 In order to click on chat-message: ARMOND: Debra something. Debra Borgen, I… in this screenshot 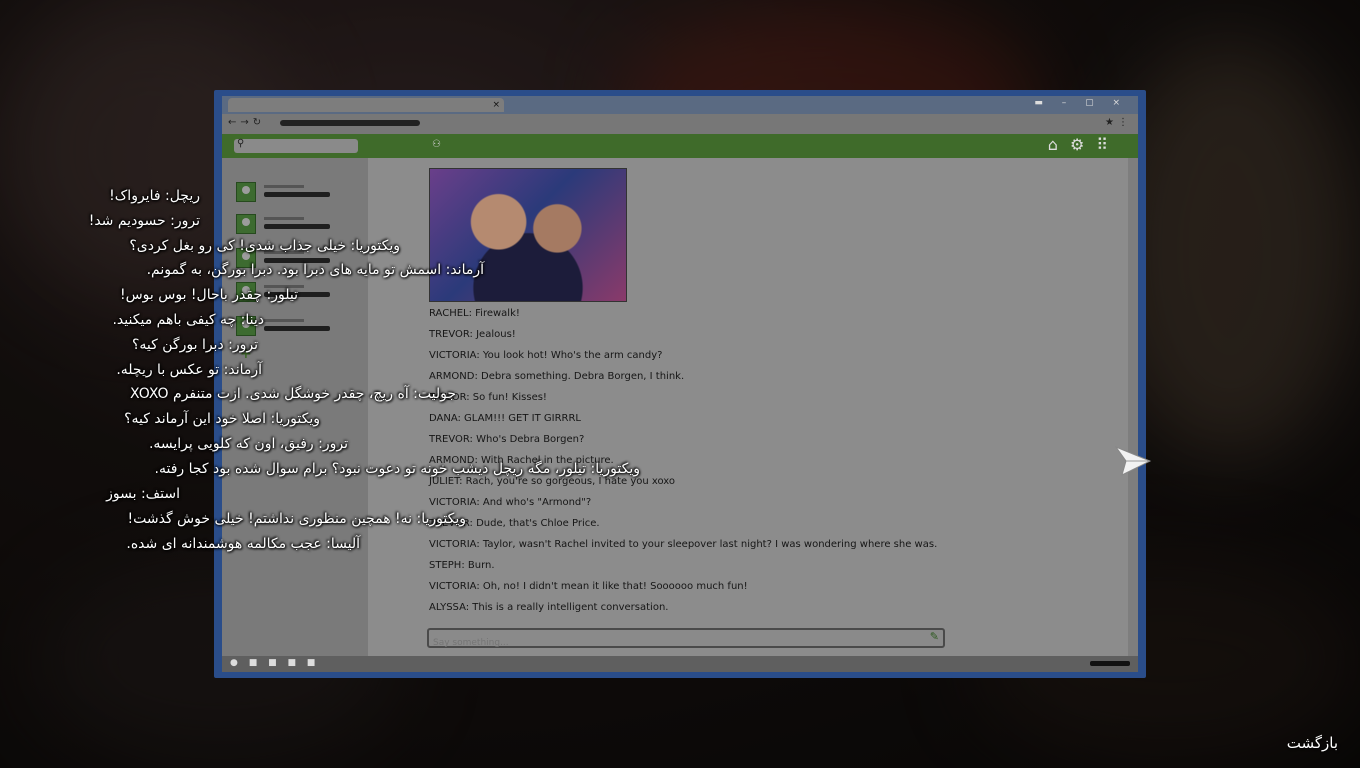, I will do `click(557, 376)`.